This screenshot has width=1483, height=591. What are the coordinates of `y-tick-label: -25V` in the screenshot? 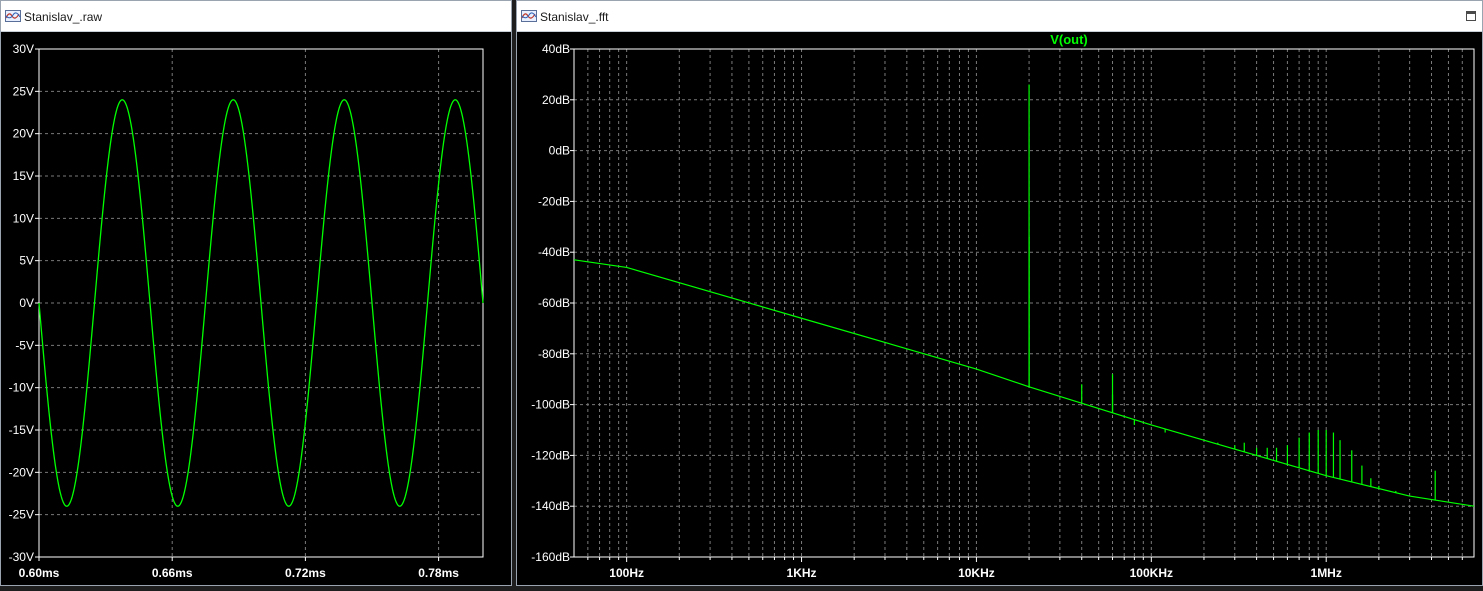 It's located at (21, 515).